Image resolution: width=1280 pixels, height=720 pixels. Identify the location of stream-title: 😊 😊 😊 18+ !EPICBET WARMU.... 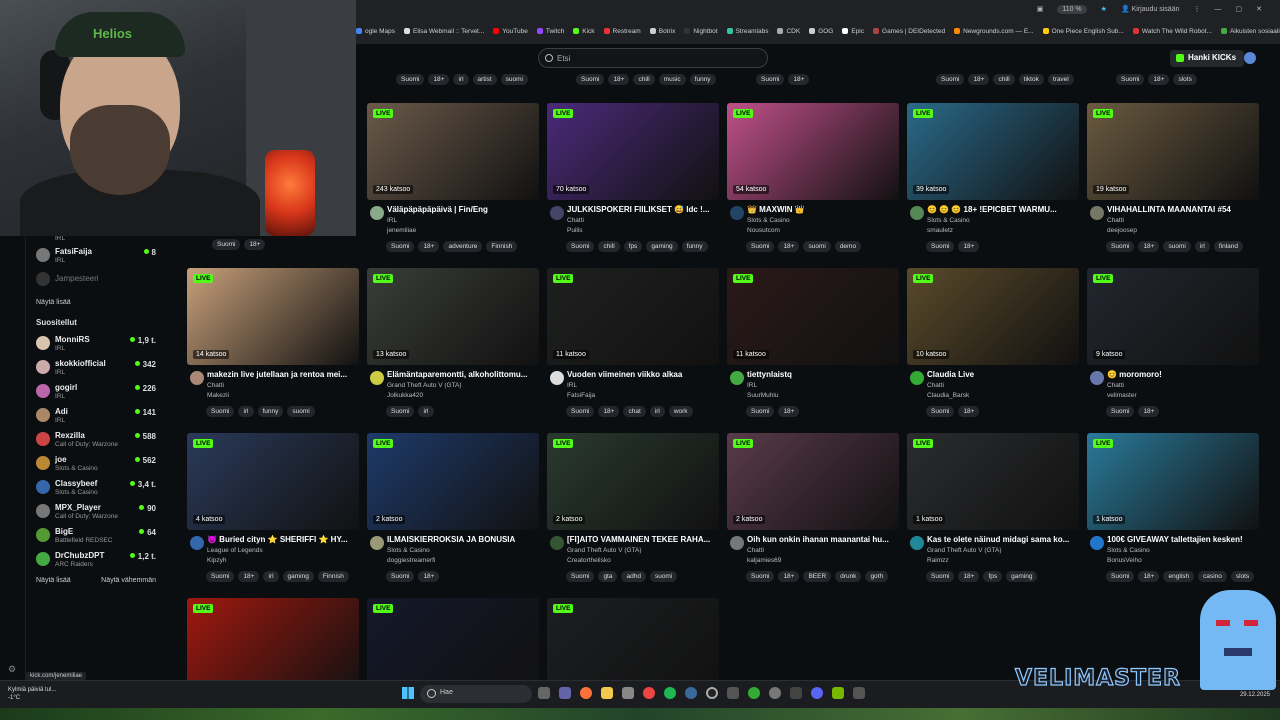
(1002, 209).